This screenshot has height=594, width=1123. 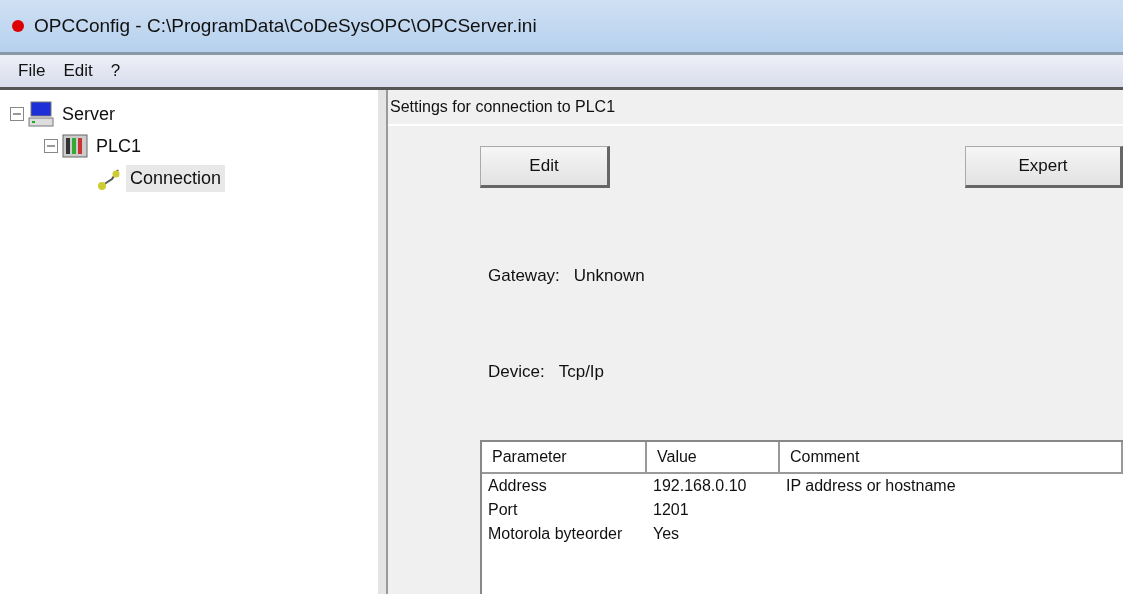 I want to click on tree-item: Server, so click(x=88, y=114).